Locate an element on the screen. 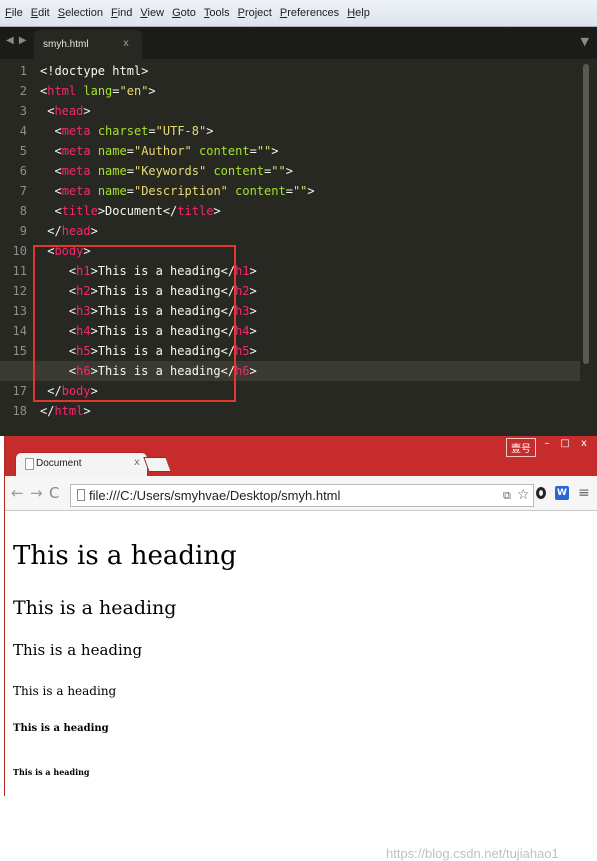  line-number: 8 is located at coordinates (23, 211).